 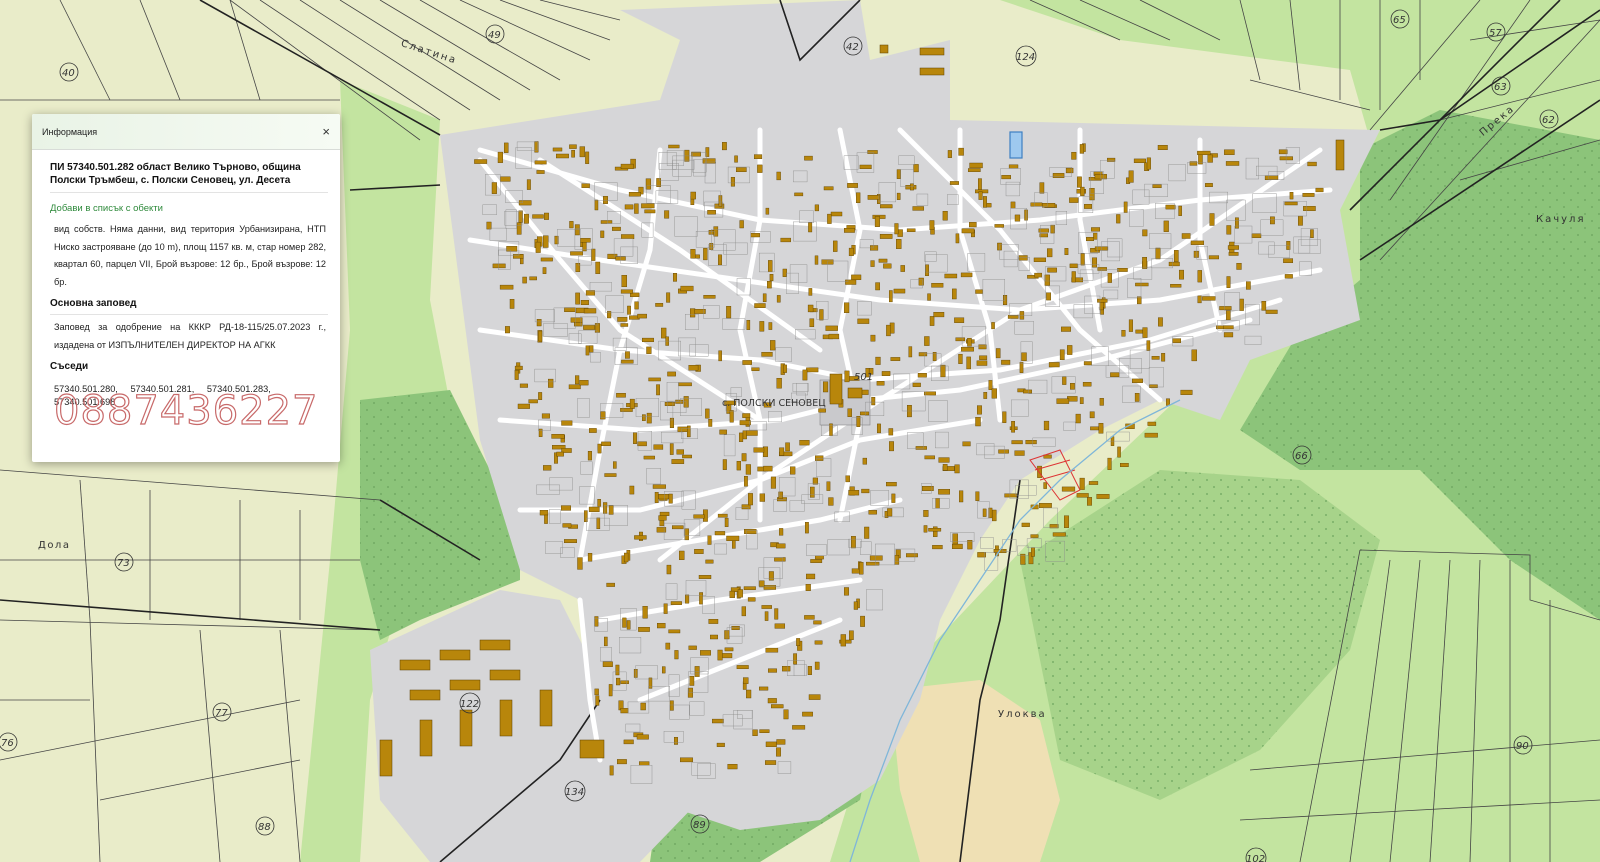 What do you see at coordinates (1016, 145) in the screenshot?
I see `selected-parcel` at bounding box center [1016, 145].